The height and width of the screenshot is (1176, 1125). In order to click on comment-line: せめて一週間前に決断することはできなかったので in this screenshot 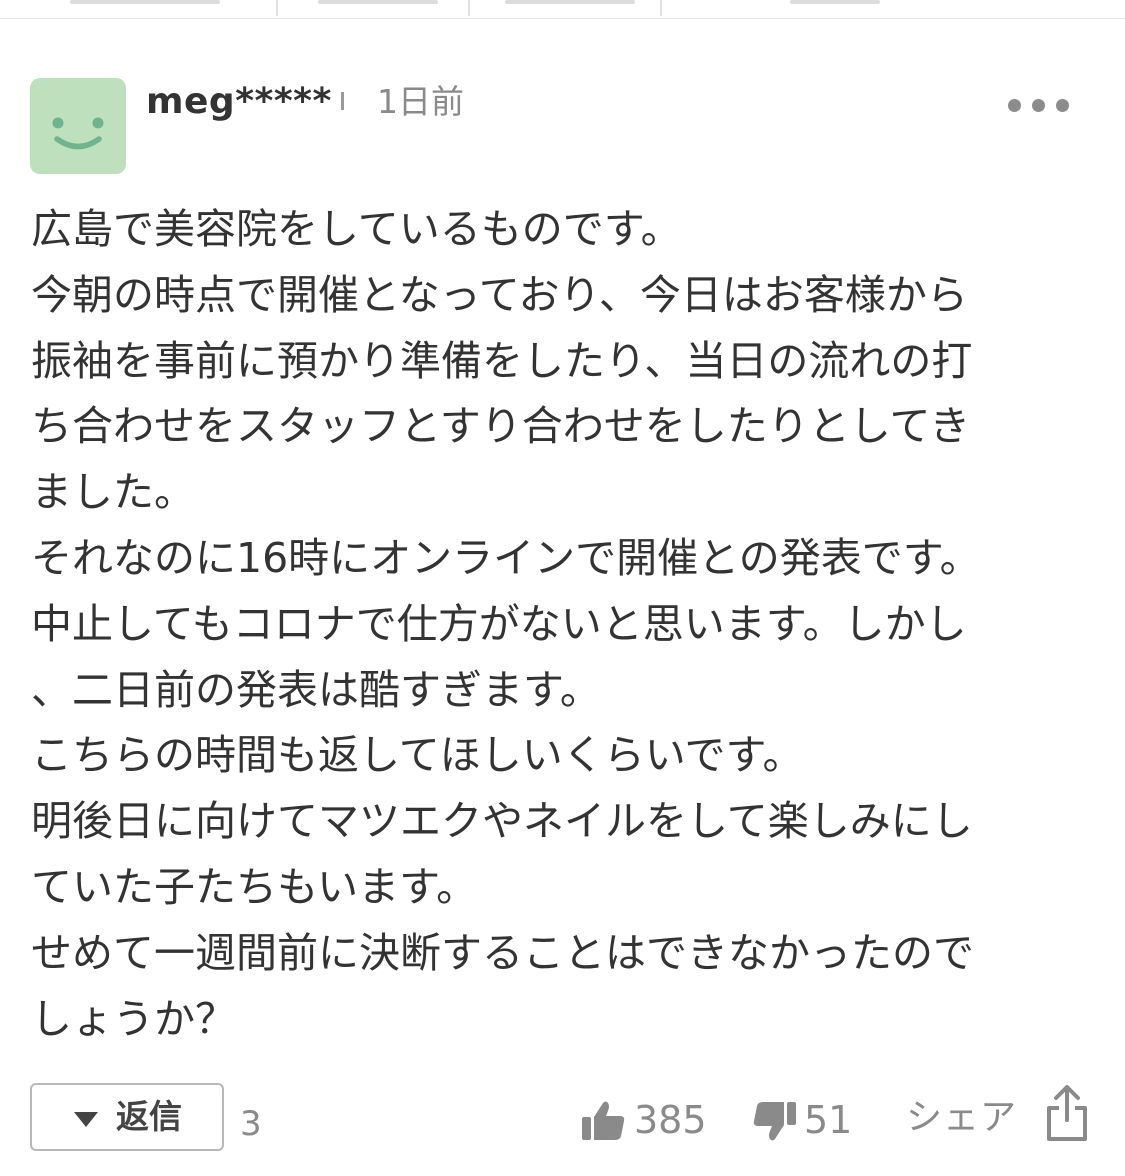, I will do `click(502, 952)`.